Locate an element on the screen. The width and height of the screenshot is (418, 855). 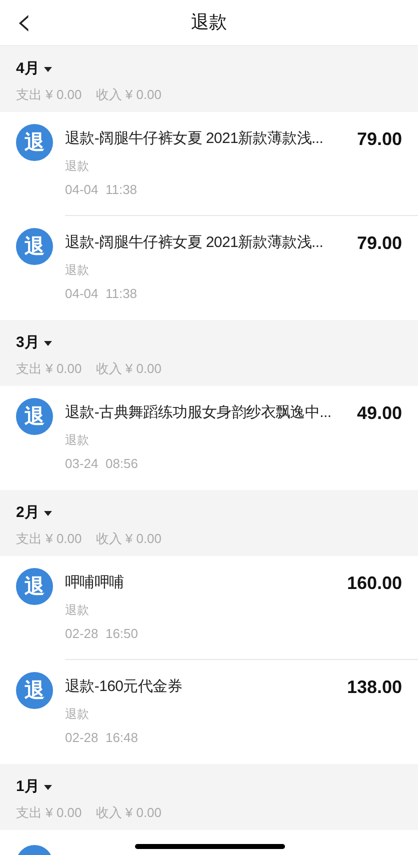
transaction-row: 退 退款-古典舞蹈练功服女身韵纱衣飘逸中... 49.00 退款 03-24 08:56 is located at coordinates (209, 438).